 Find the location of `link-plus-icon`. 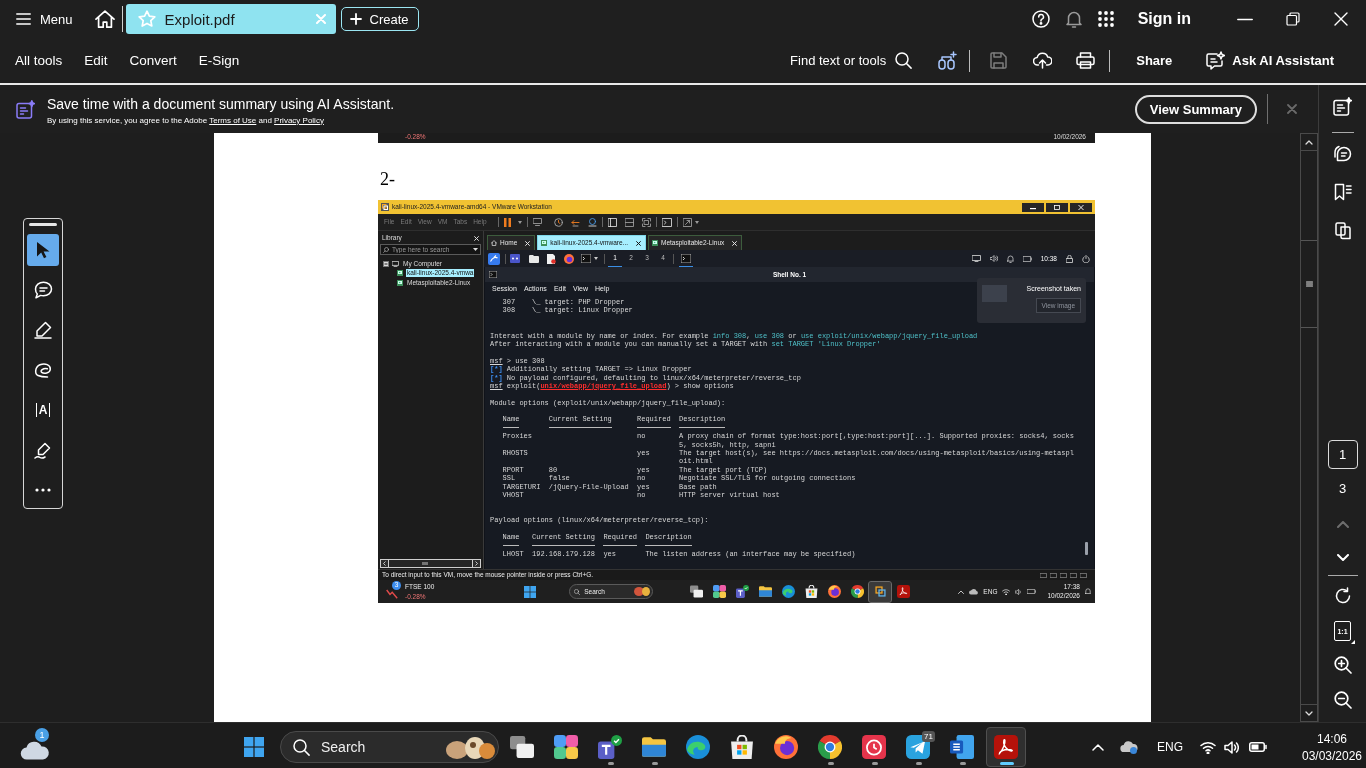

link-plus-icon is located at coordinates (948, 60).